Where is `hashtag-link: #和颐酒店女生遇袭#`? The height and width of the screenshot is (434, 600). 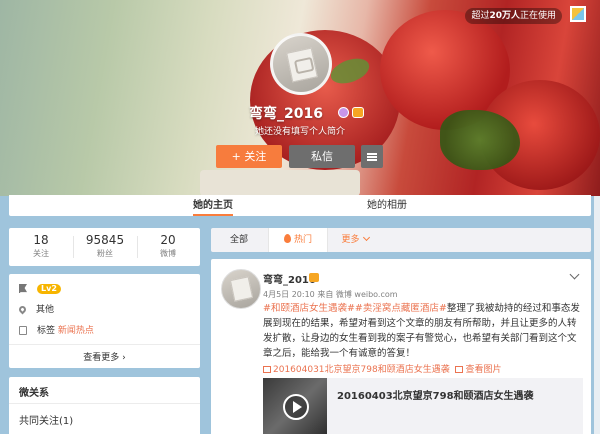
hashtag-link: #和颐酒店女生遇袭# is located at coordinates (309, 308).